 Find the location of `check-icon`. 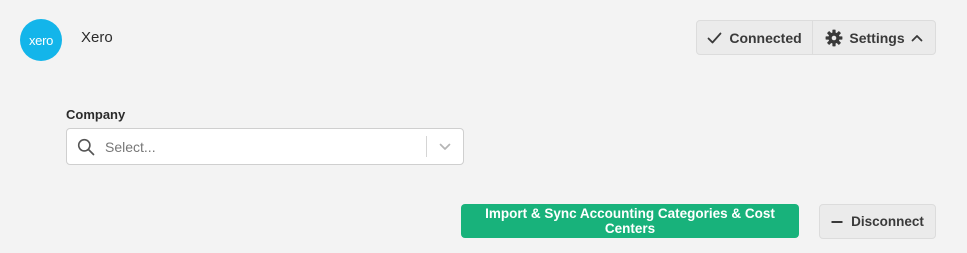

check-icon is located at coordinates (714, 38).